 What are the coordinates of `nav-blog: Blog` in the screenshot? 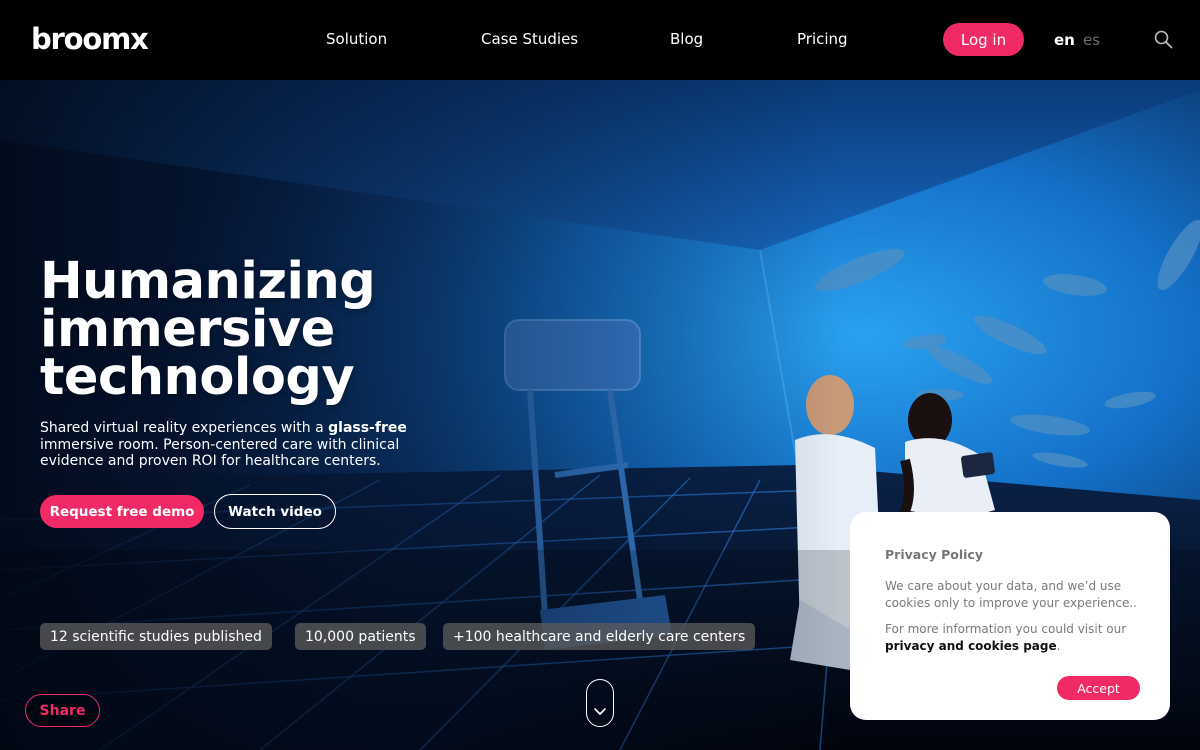 It's located at (686, 39).